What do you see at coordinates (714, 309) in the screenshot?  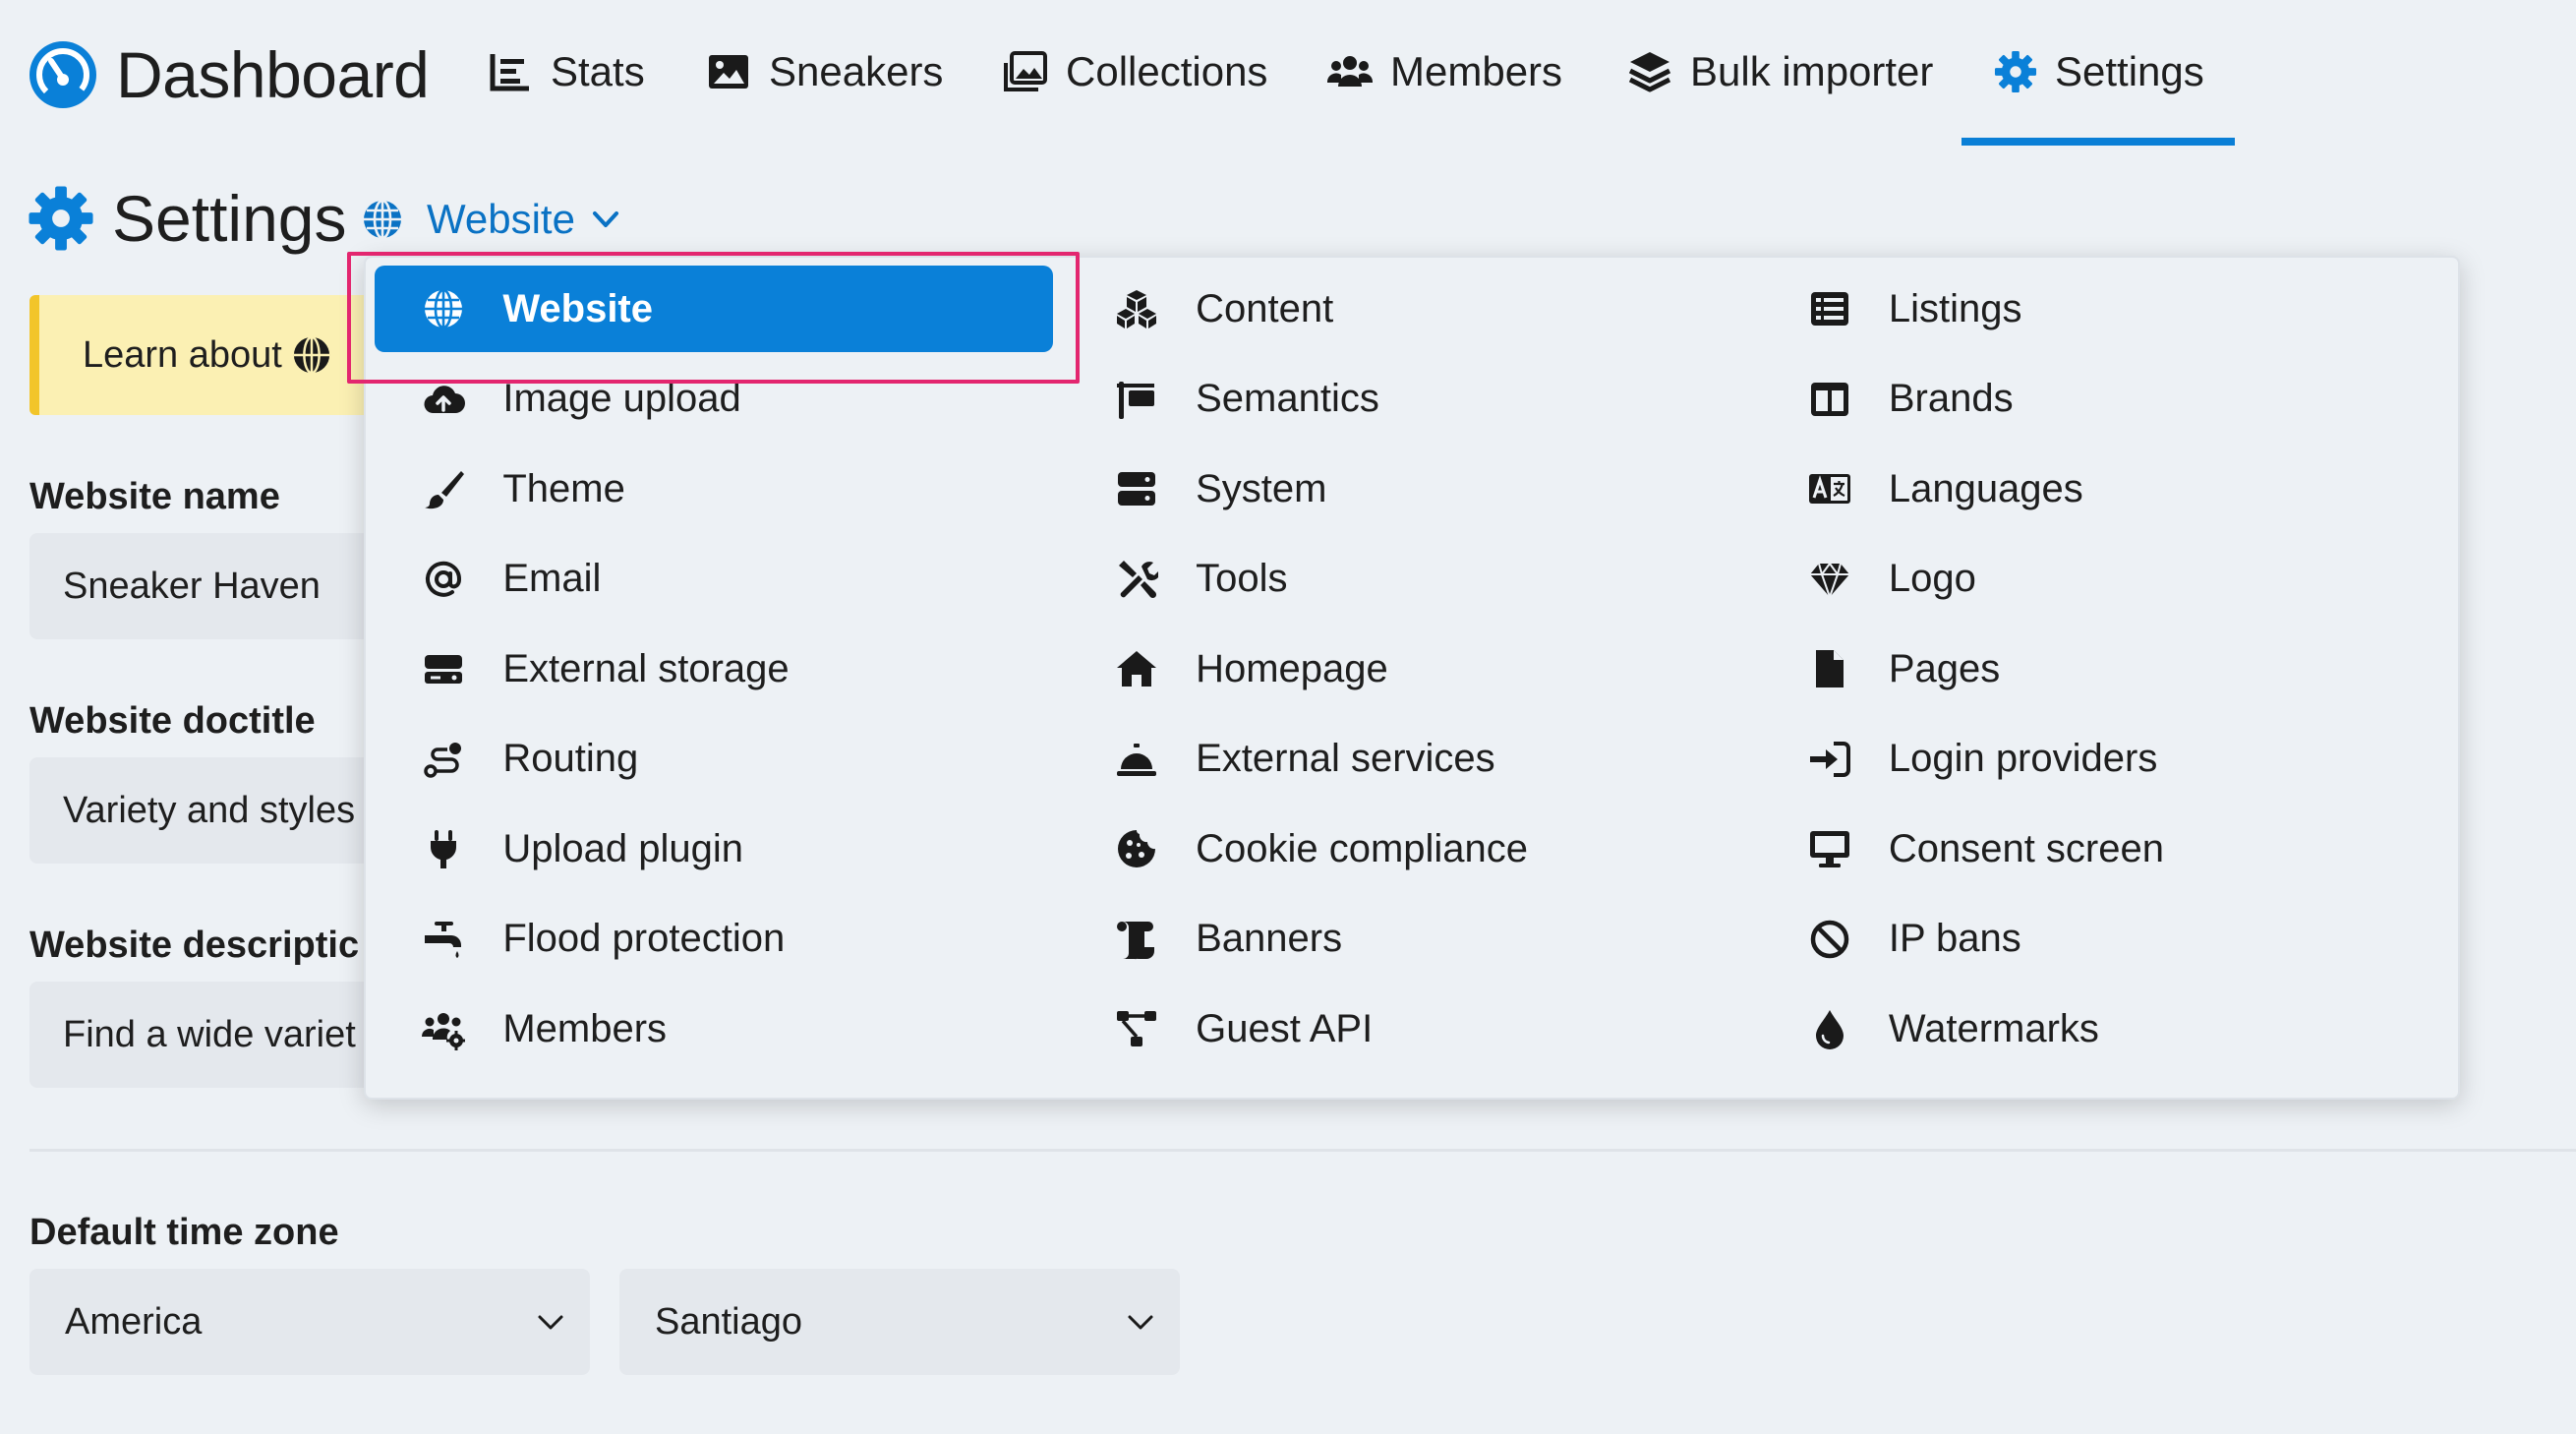 I see `menu-item-website: Website` at bounding box center [714, 309].